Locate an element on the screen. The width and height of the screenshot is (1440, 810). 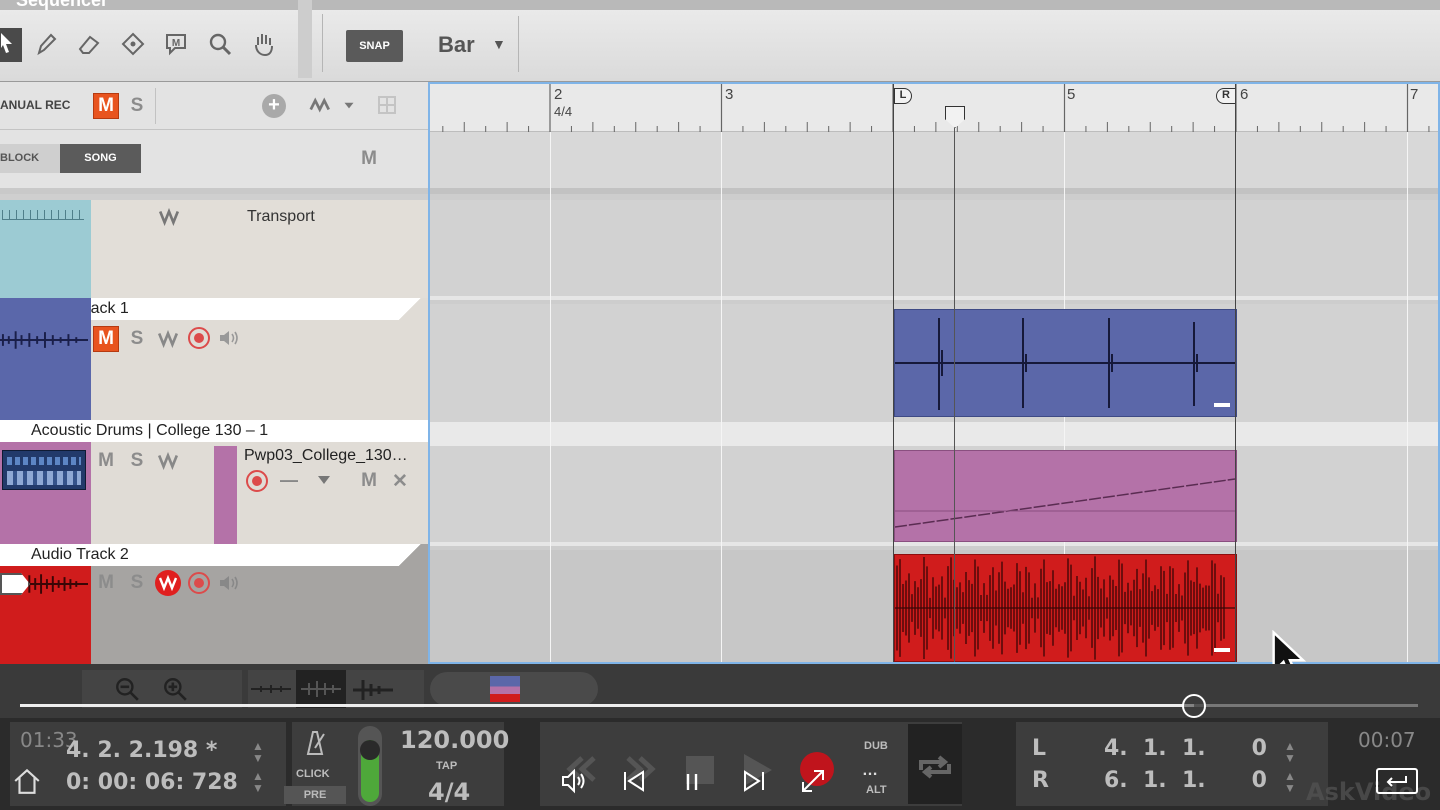
tempo-value: 120.000 is located at coordinates (454, 740).